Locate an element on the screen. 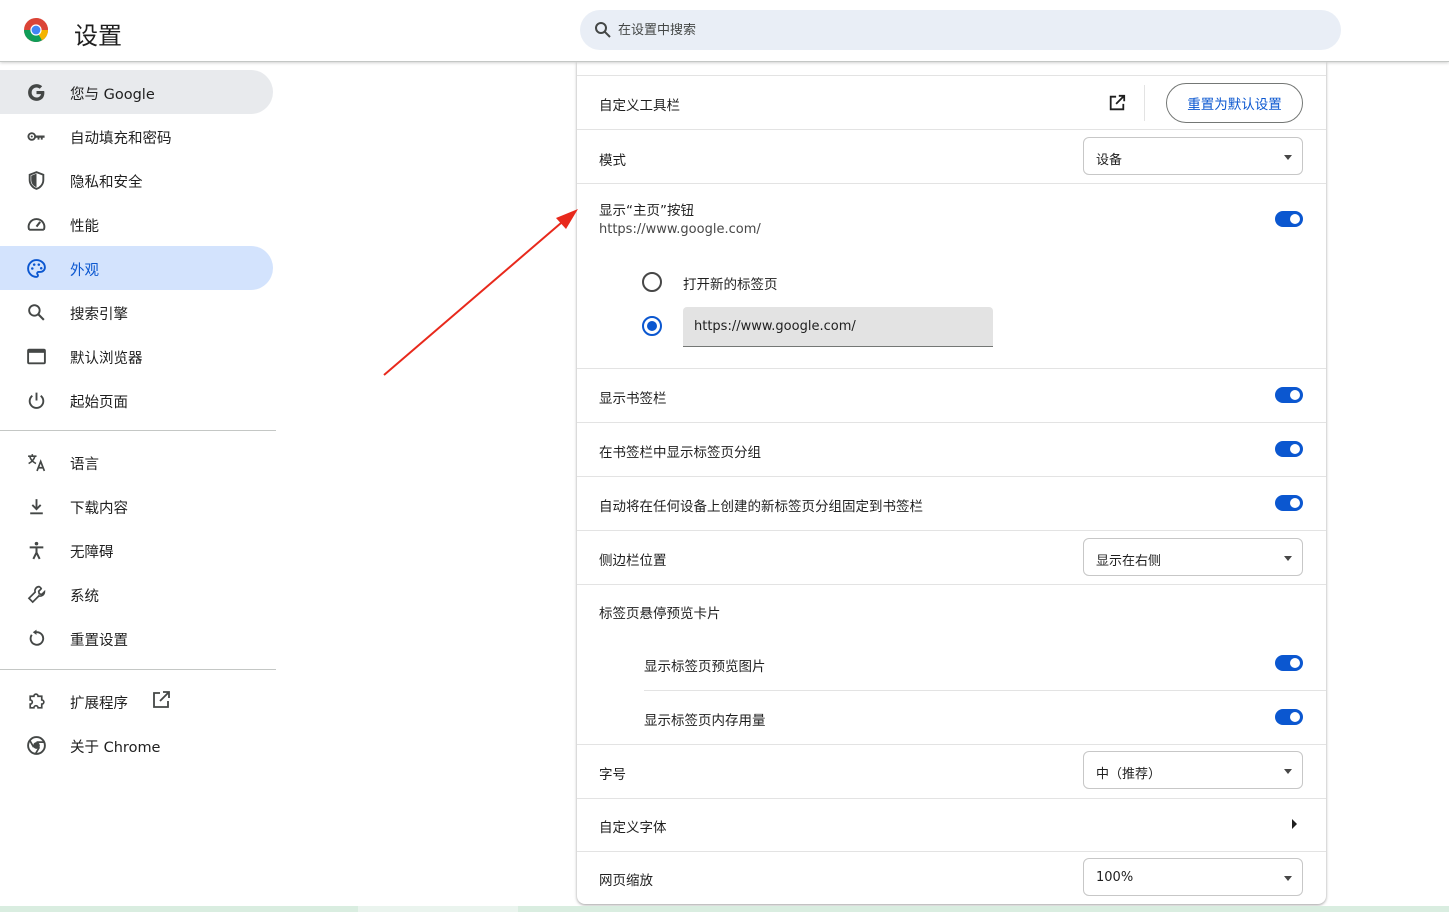  page-zoom-label: 网页缩放 is located at coordinates (626, 881).